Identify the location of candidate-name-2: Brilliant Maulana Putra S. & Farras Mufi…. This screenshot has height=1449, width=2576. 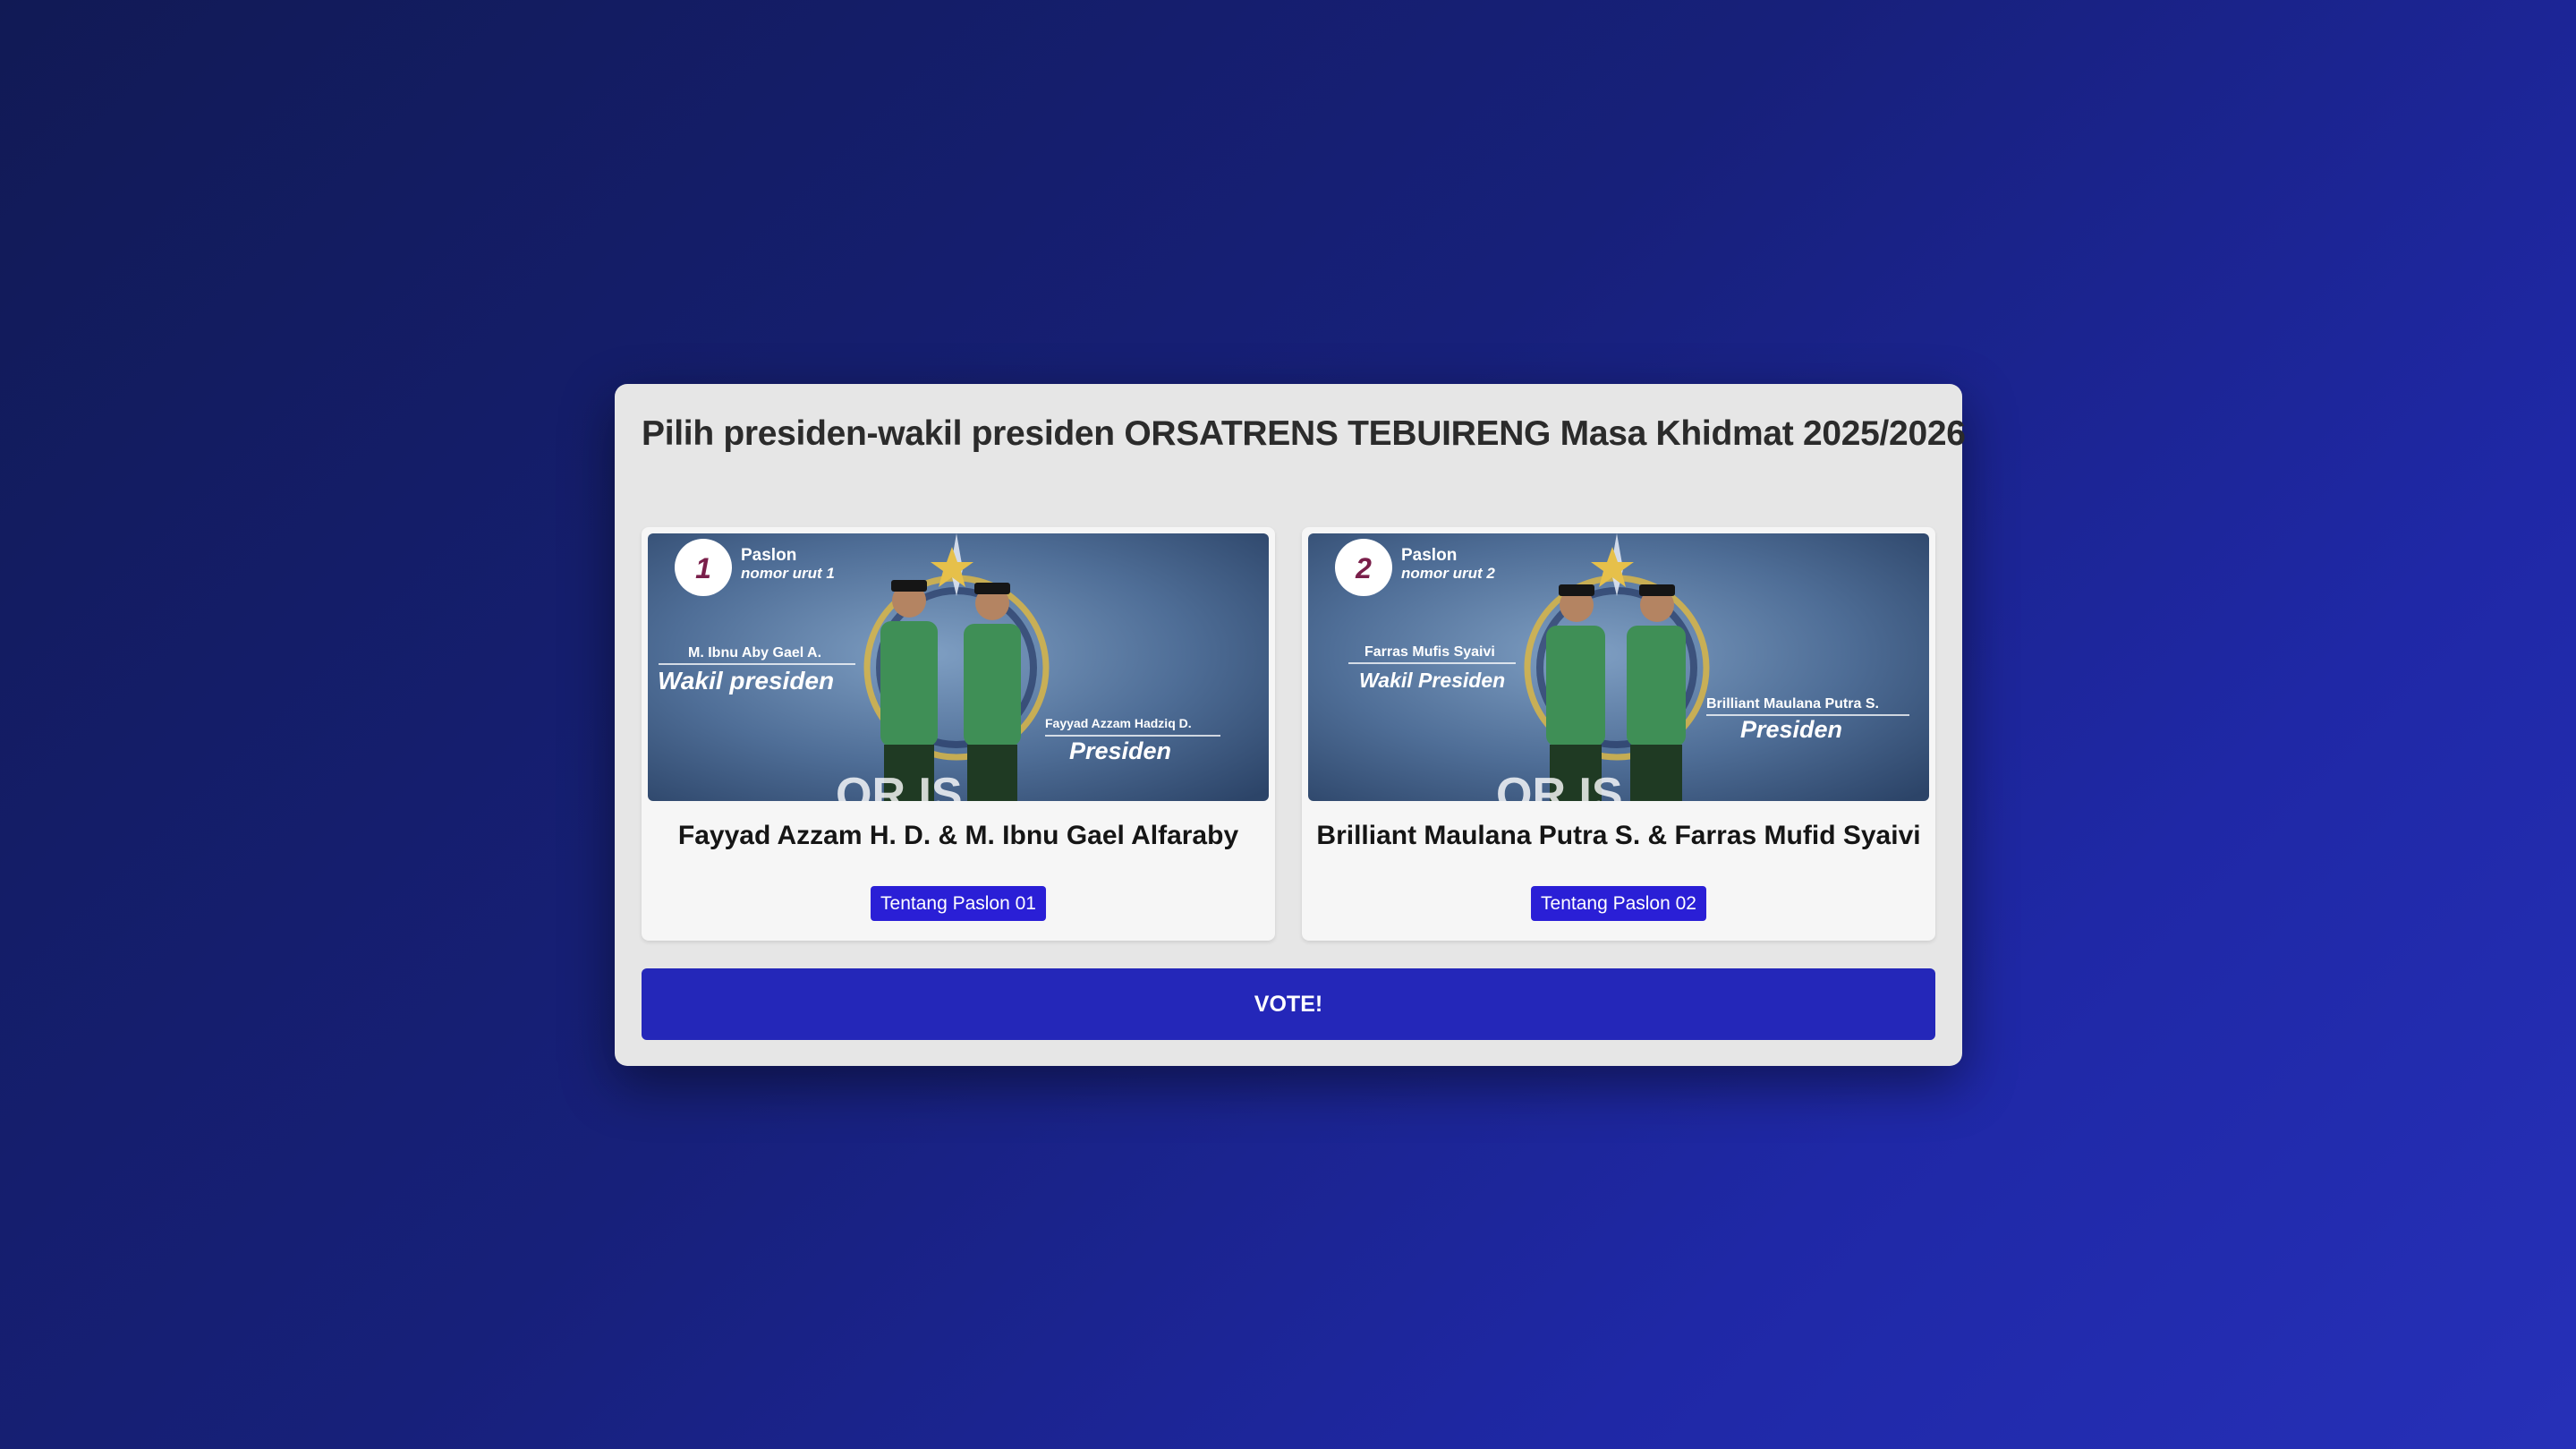
(1618, 835).